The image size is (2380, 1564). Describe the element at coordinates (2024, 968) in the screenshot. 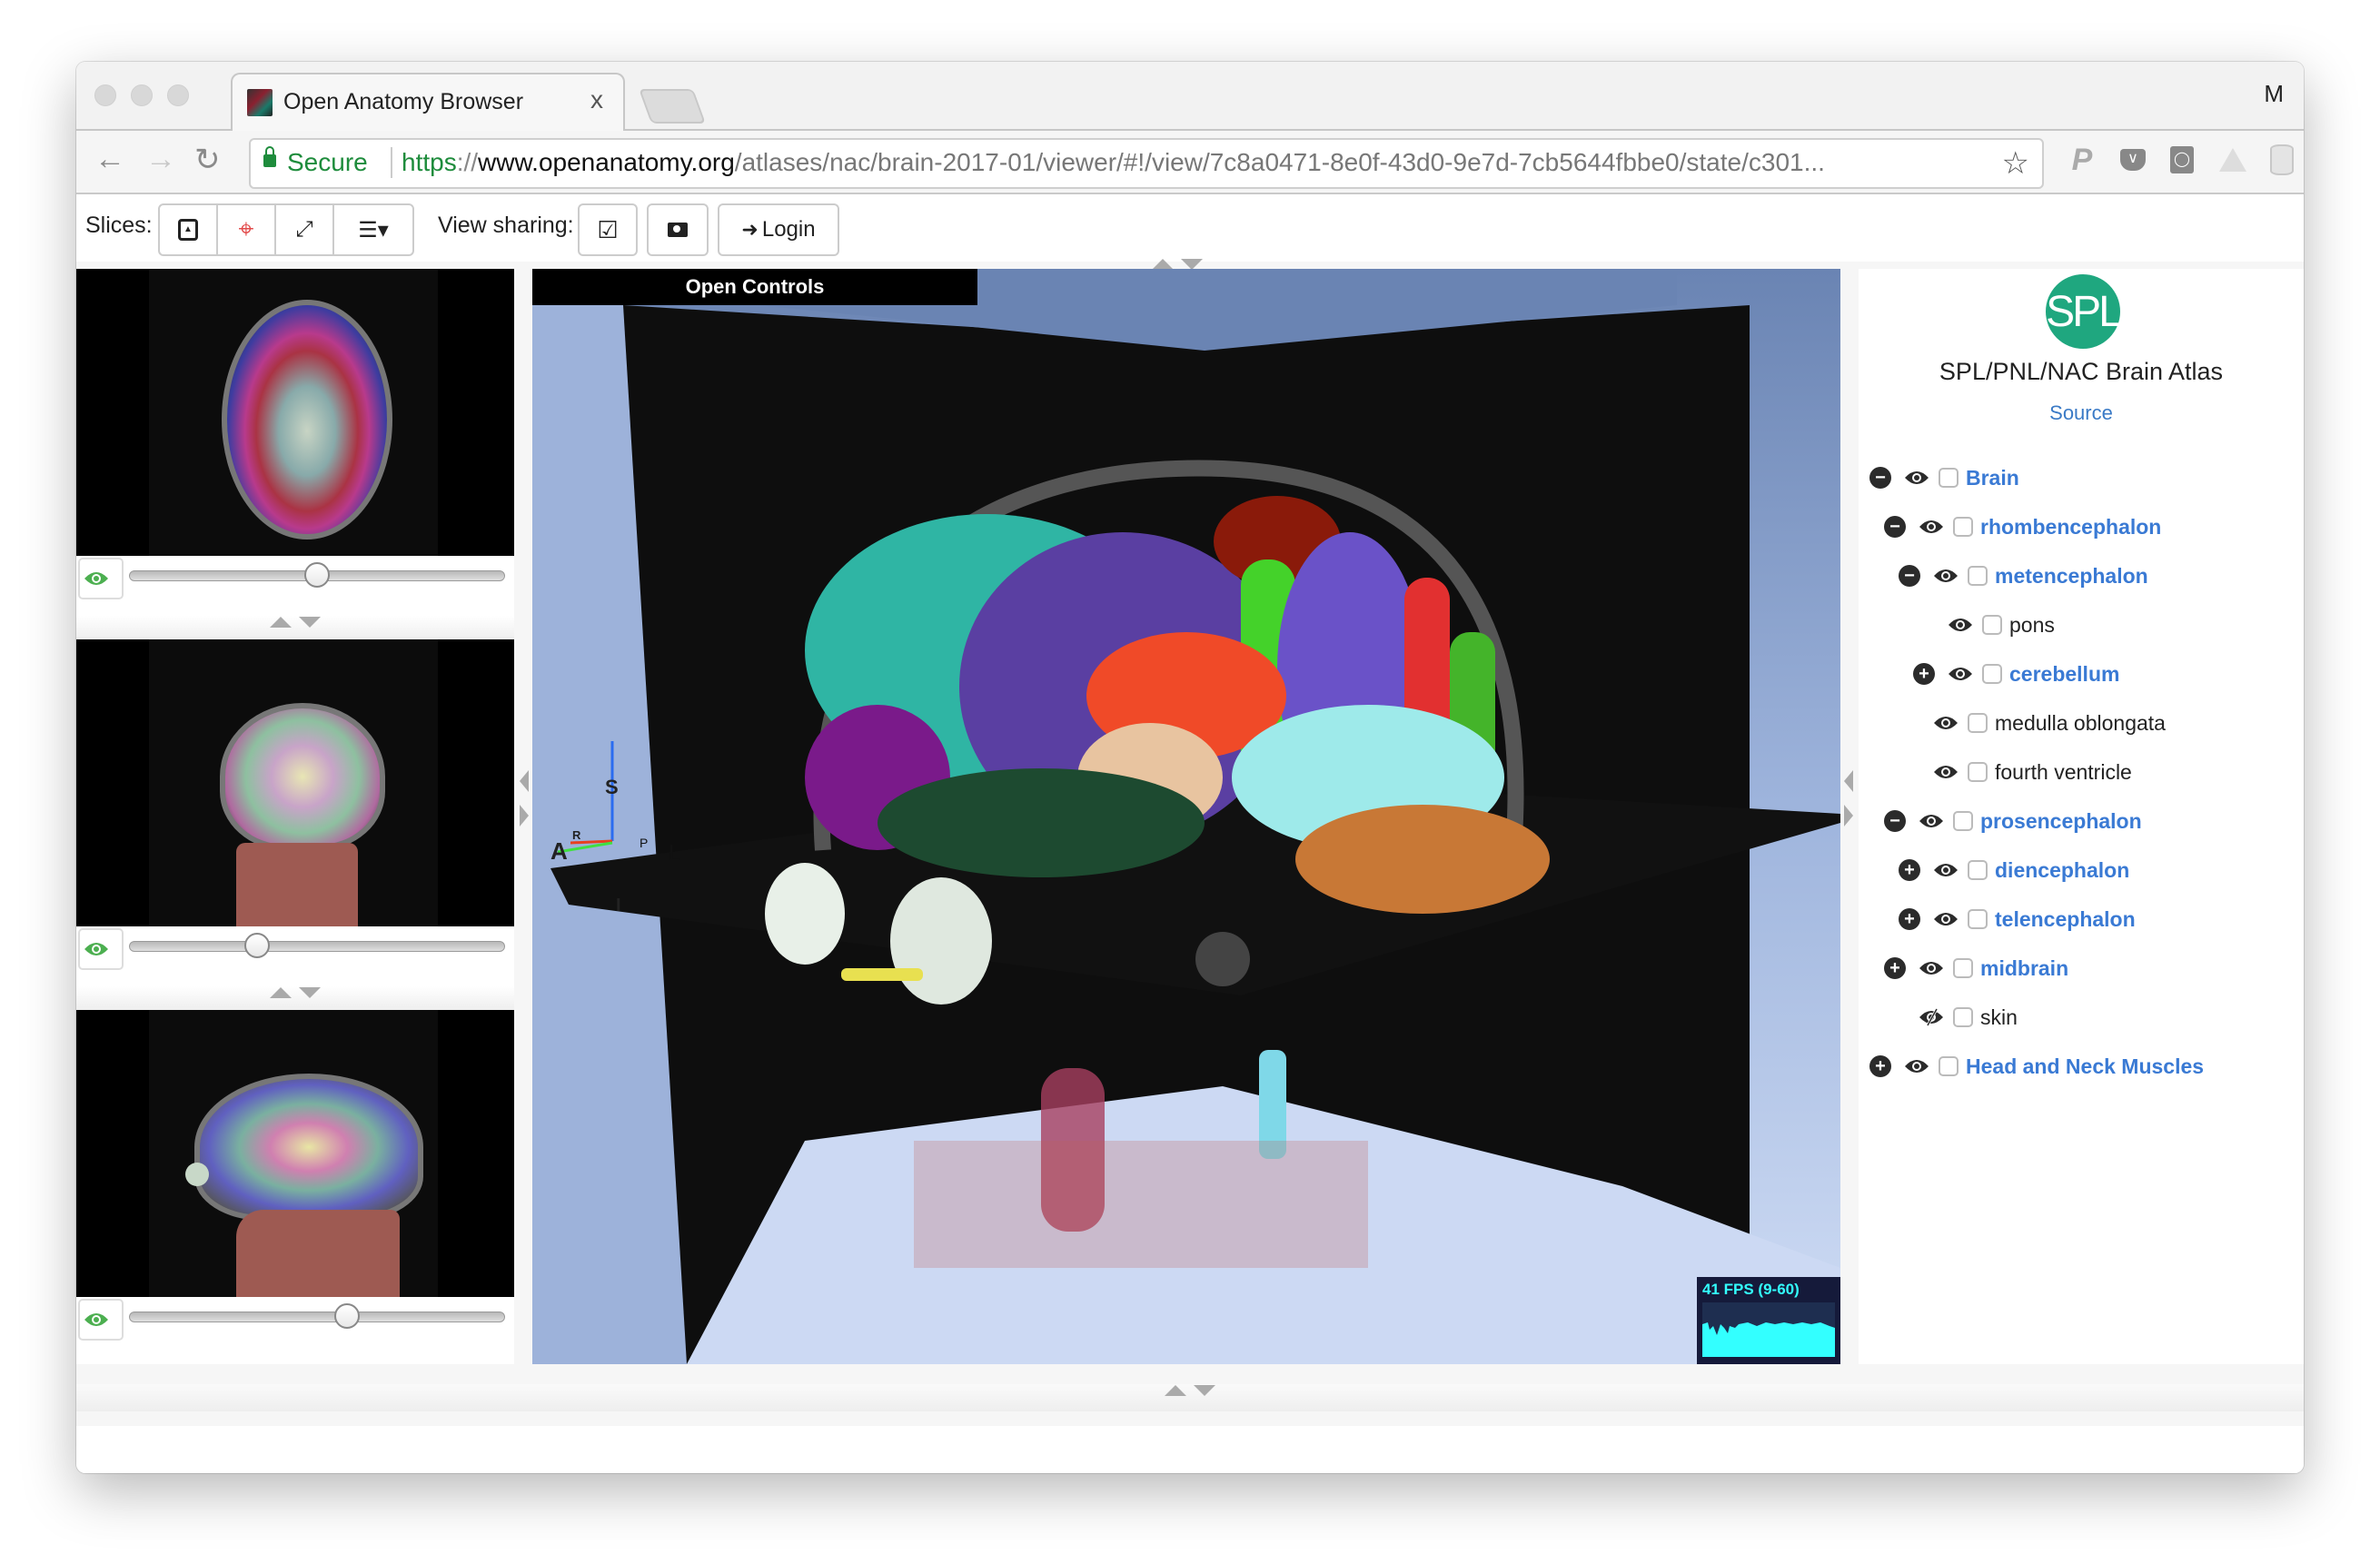

I see `tree-node-label: midbrain` at that location.